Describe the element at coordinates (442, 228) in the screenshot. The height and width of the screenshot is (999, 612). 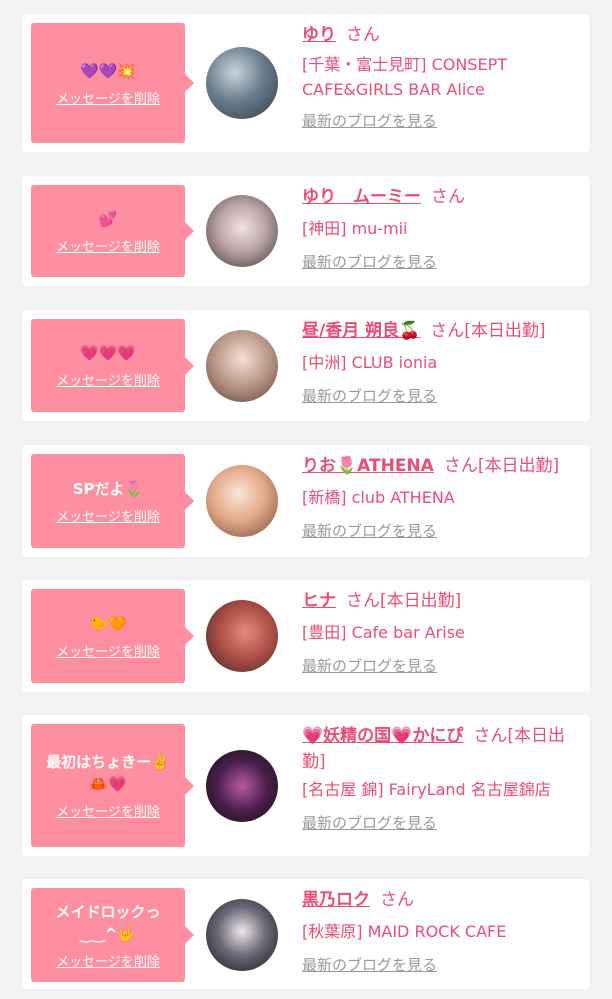
I see `cast-info: ゆり ムーミー さん [神田] mu-mii 最新のブログを見る` at that location.